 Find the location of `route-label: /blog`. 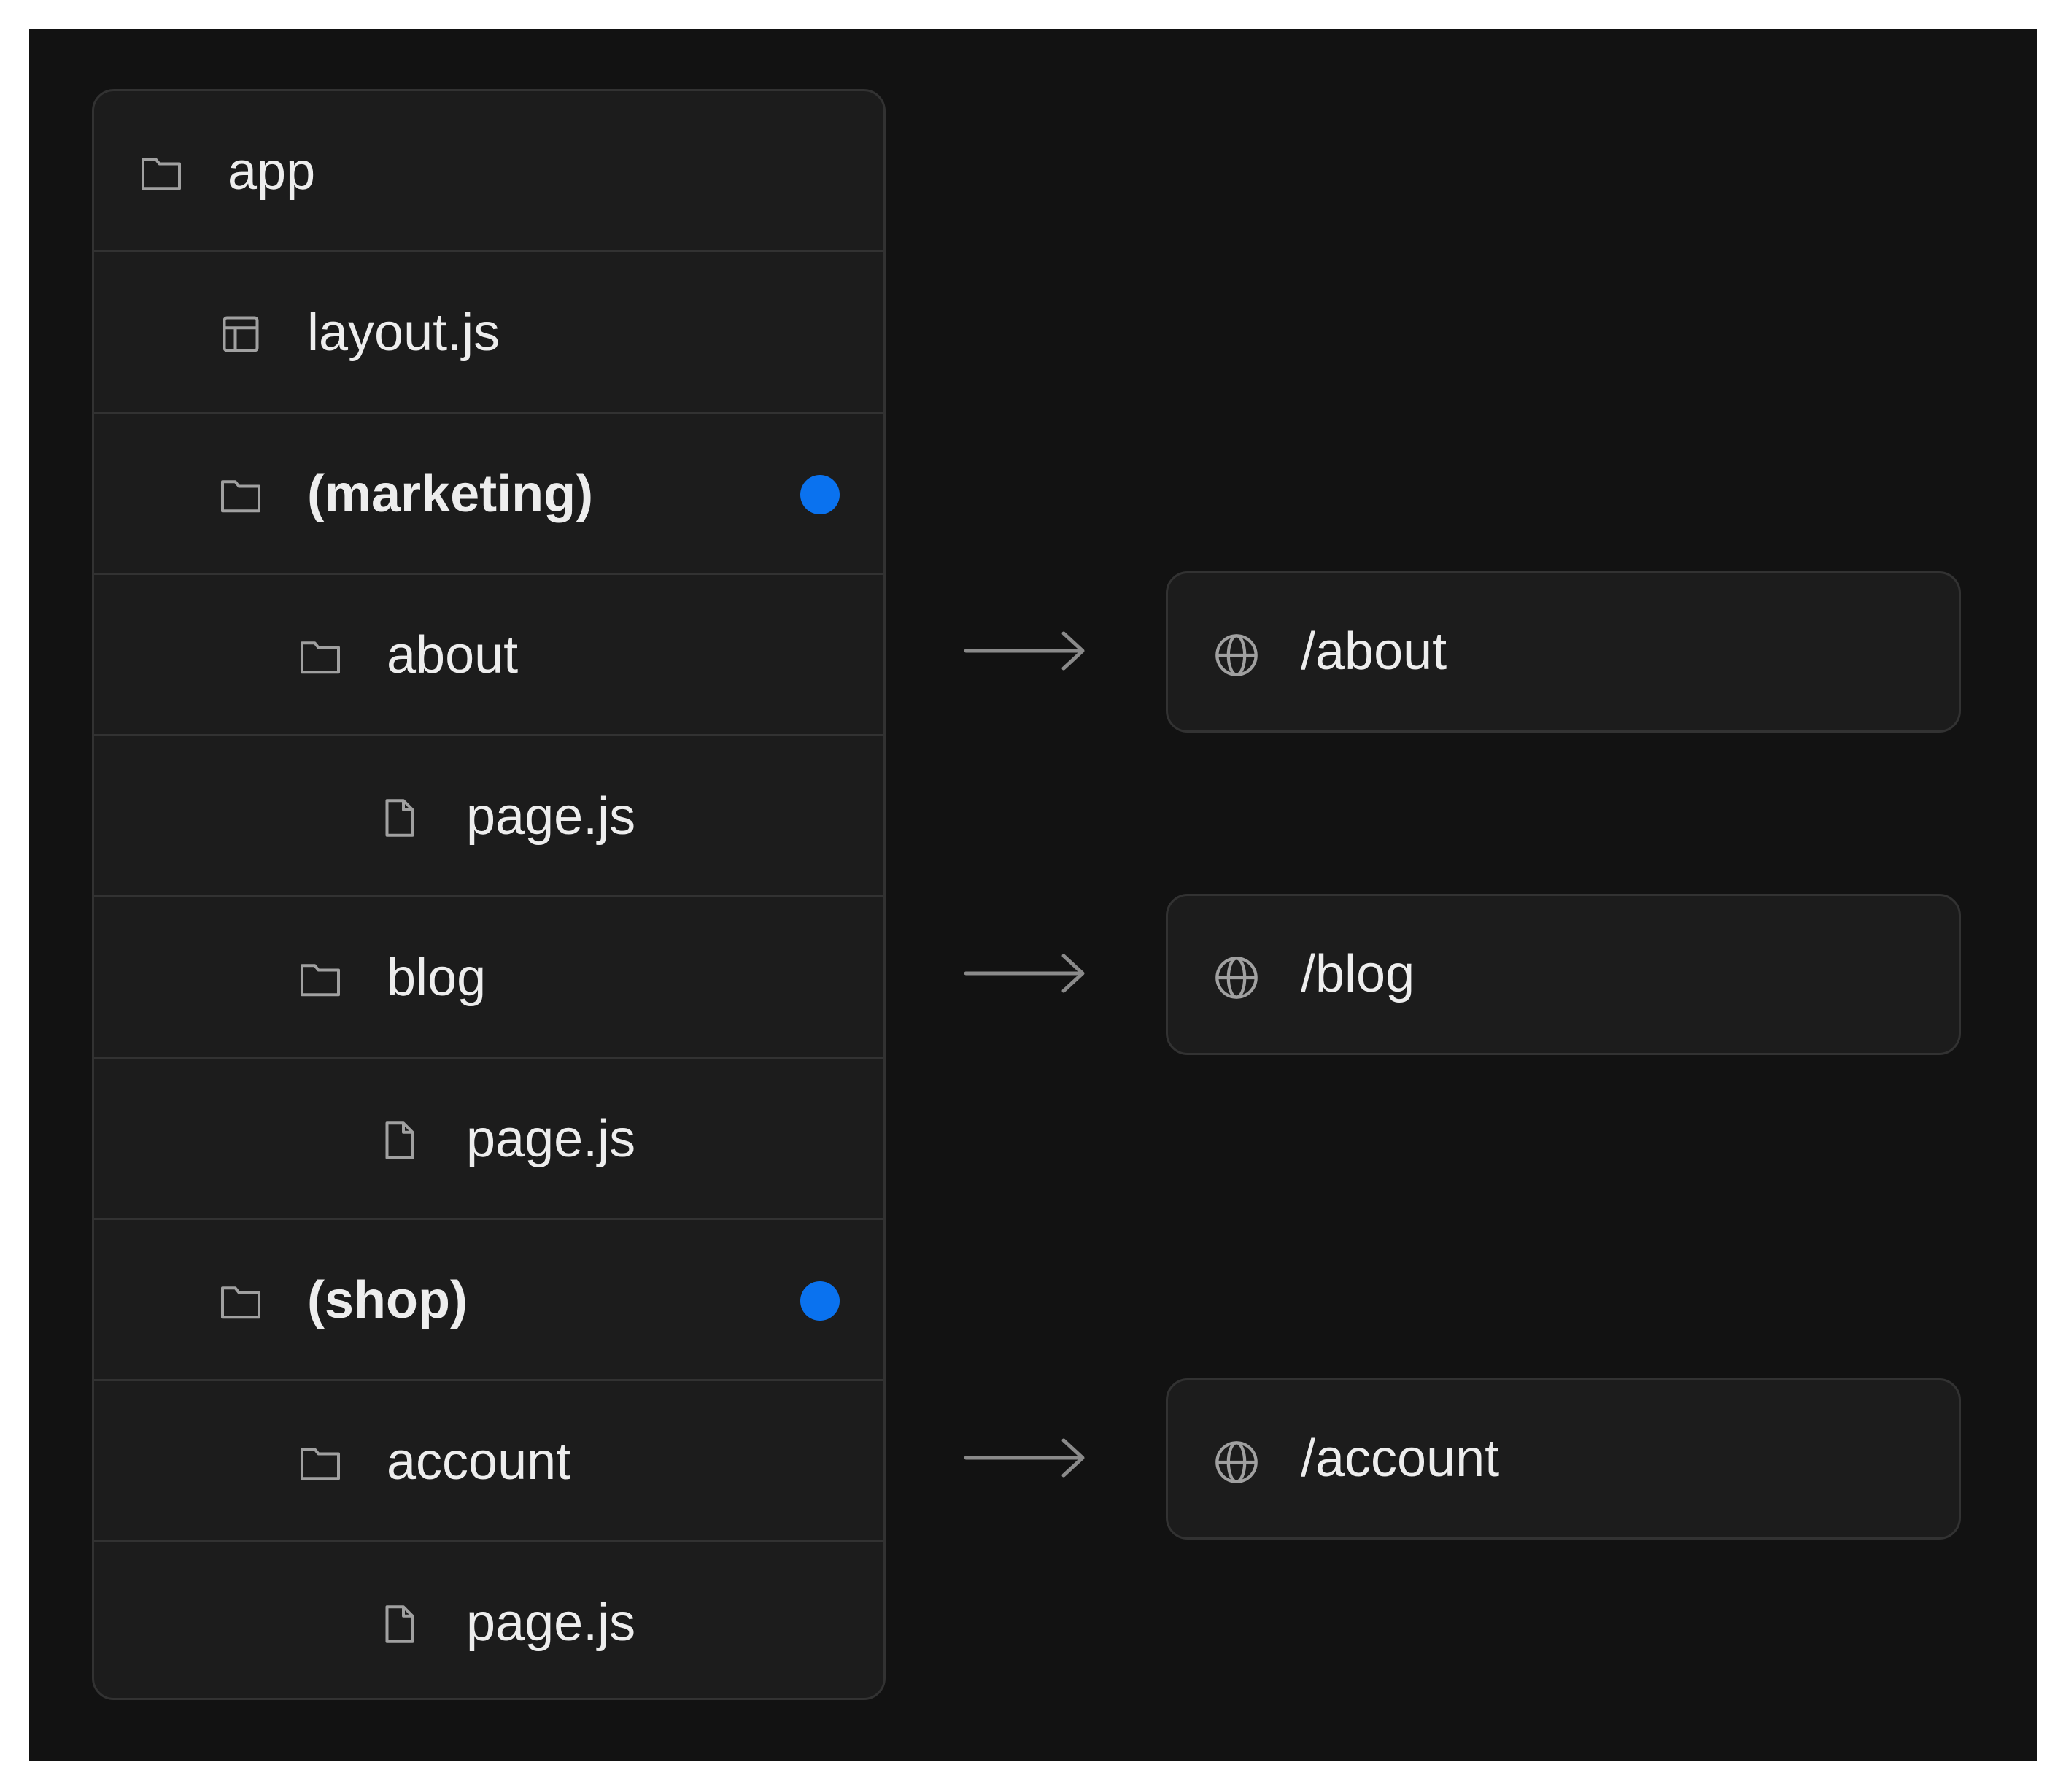

route-label: /blog is located at coordinates (1358, 974).